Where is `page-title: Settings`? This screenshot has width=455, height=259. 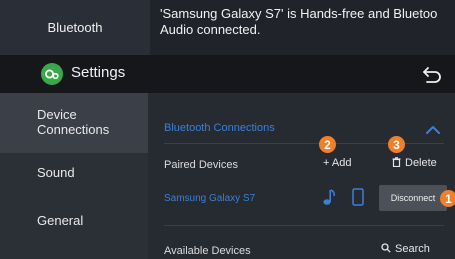
page-title: Settings is located at coordinates (98, 72).